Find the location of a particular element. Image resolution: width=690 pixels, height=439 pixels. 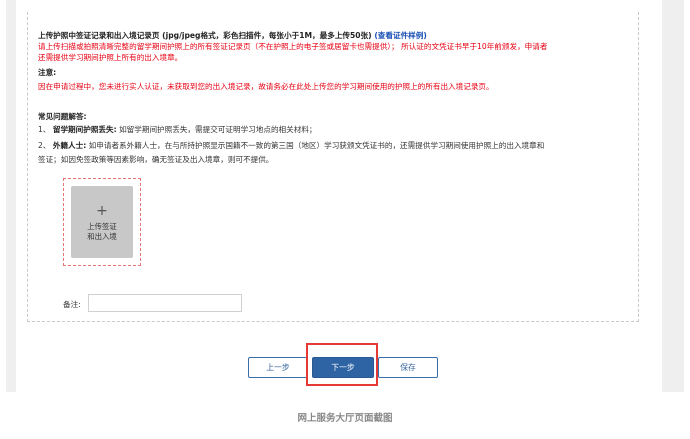

upload-button-label-2: 和出入境 is located at coordinates (102, 236).